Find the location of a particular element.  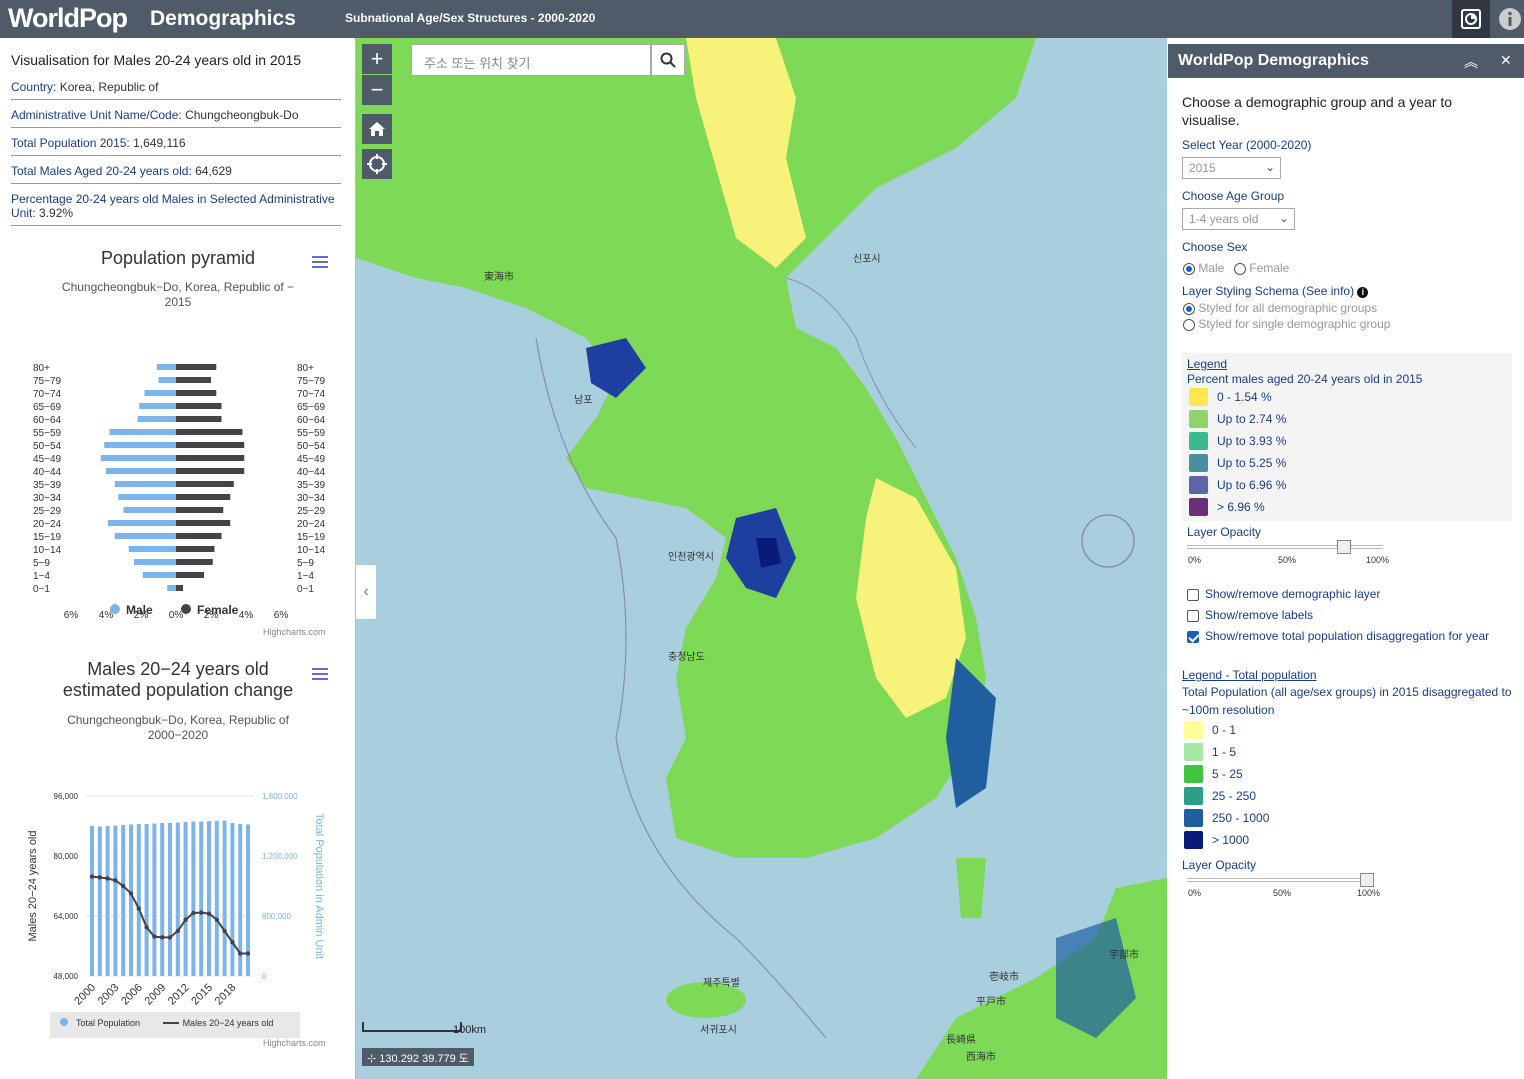

info-total-males: Total Males Aged 20-24 years old: 64,629 is located at coordinates (176, 174).